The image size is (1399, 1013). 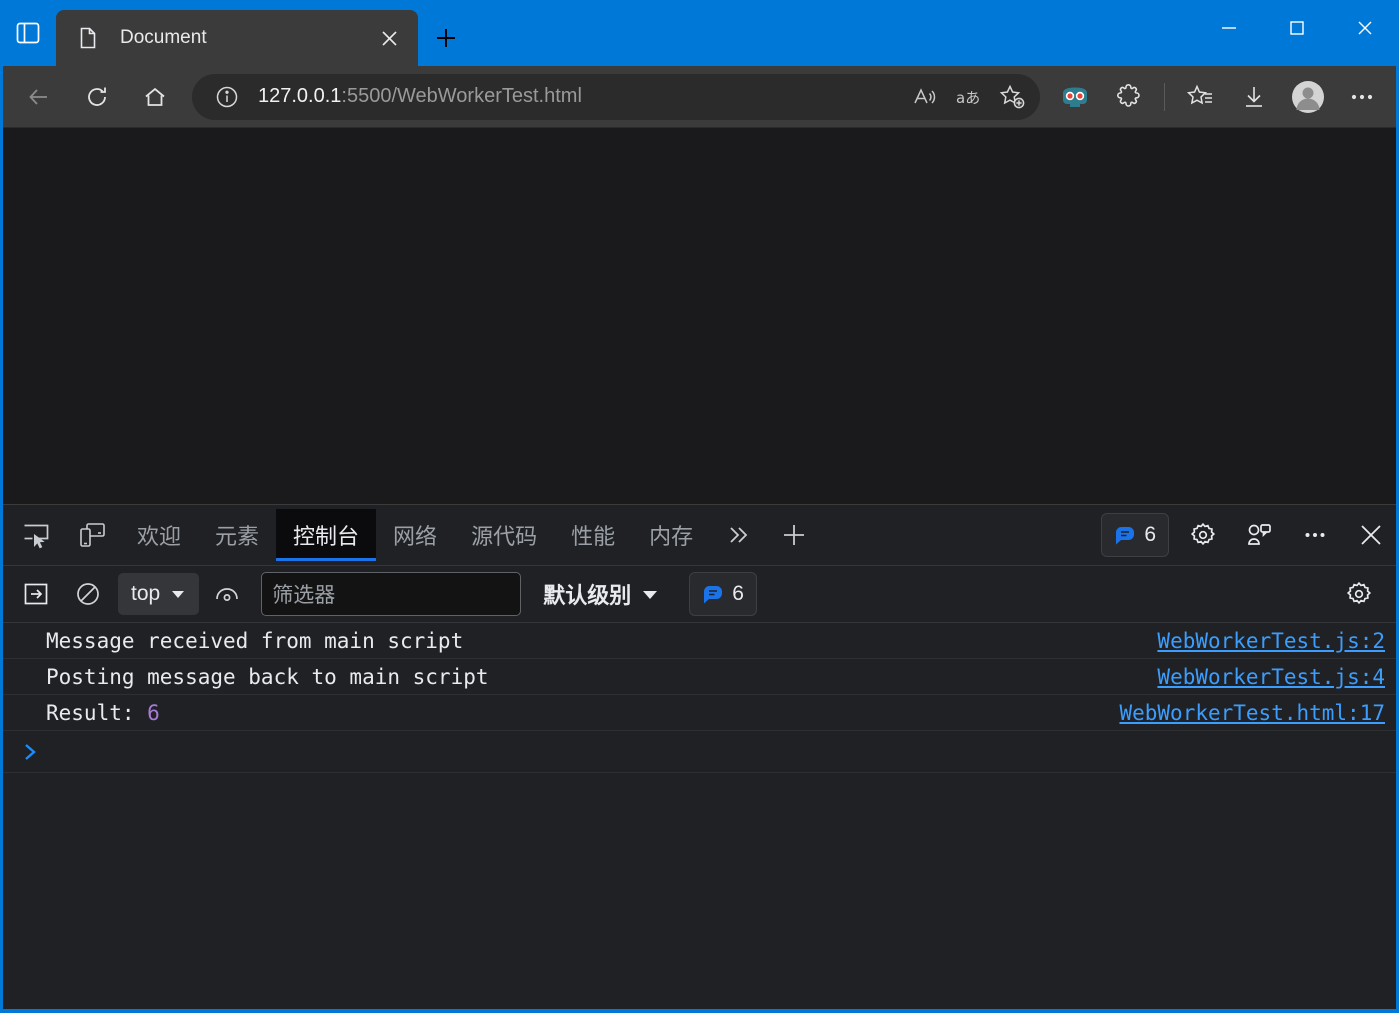 What do you see at coordinates (88, 594) in the screenshot?
I see `clear-console-icon` at bounding box center [88, 594].